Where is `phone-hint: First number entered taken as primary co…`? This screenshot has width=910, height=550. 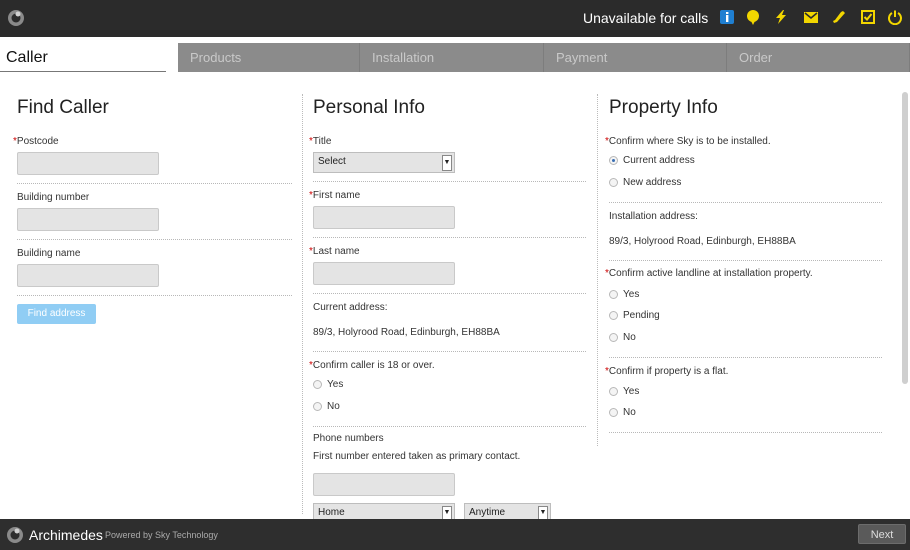
phone-hint: First number entered taken as primary co… is located at coordinates (417, 456).